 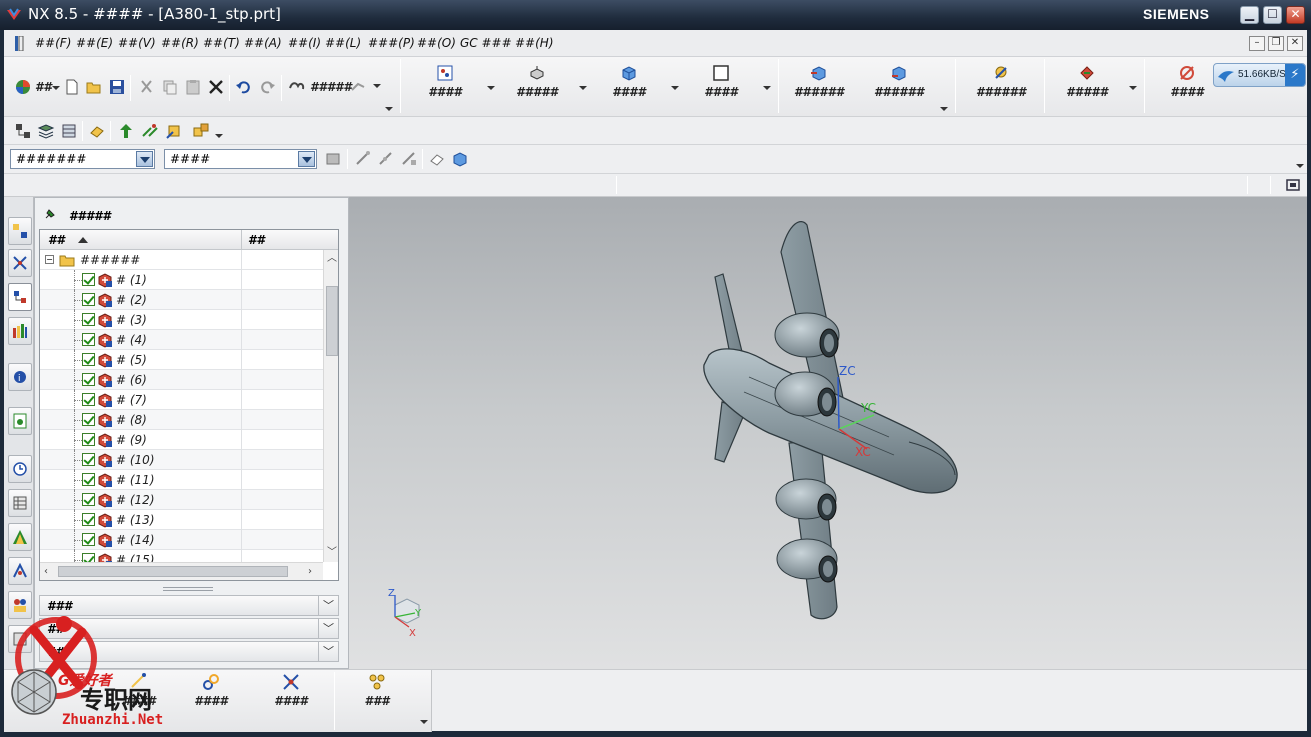 I want to click on touch-mode-label: #####, so click(x=331, y=87).